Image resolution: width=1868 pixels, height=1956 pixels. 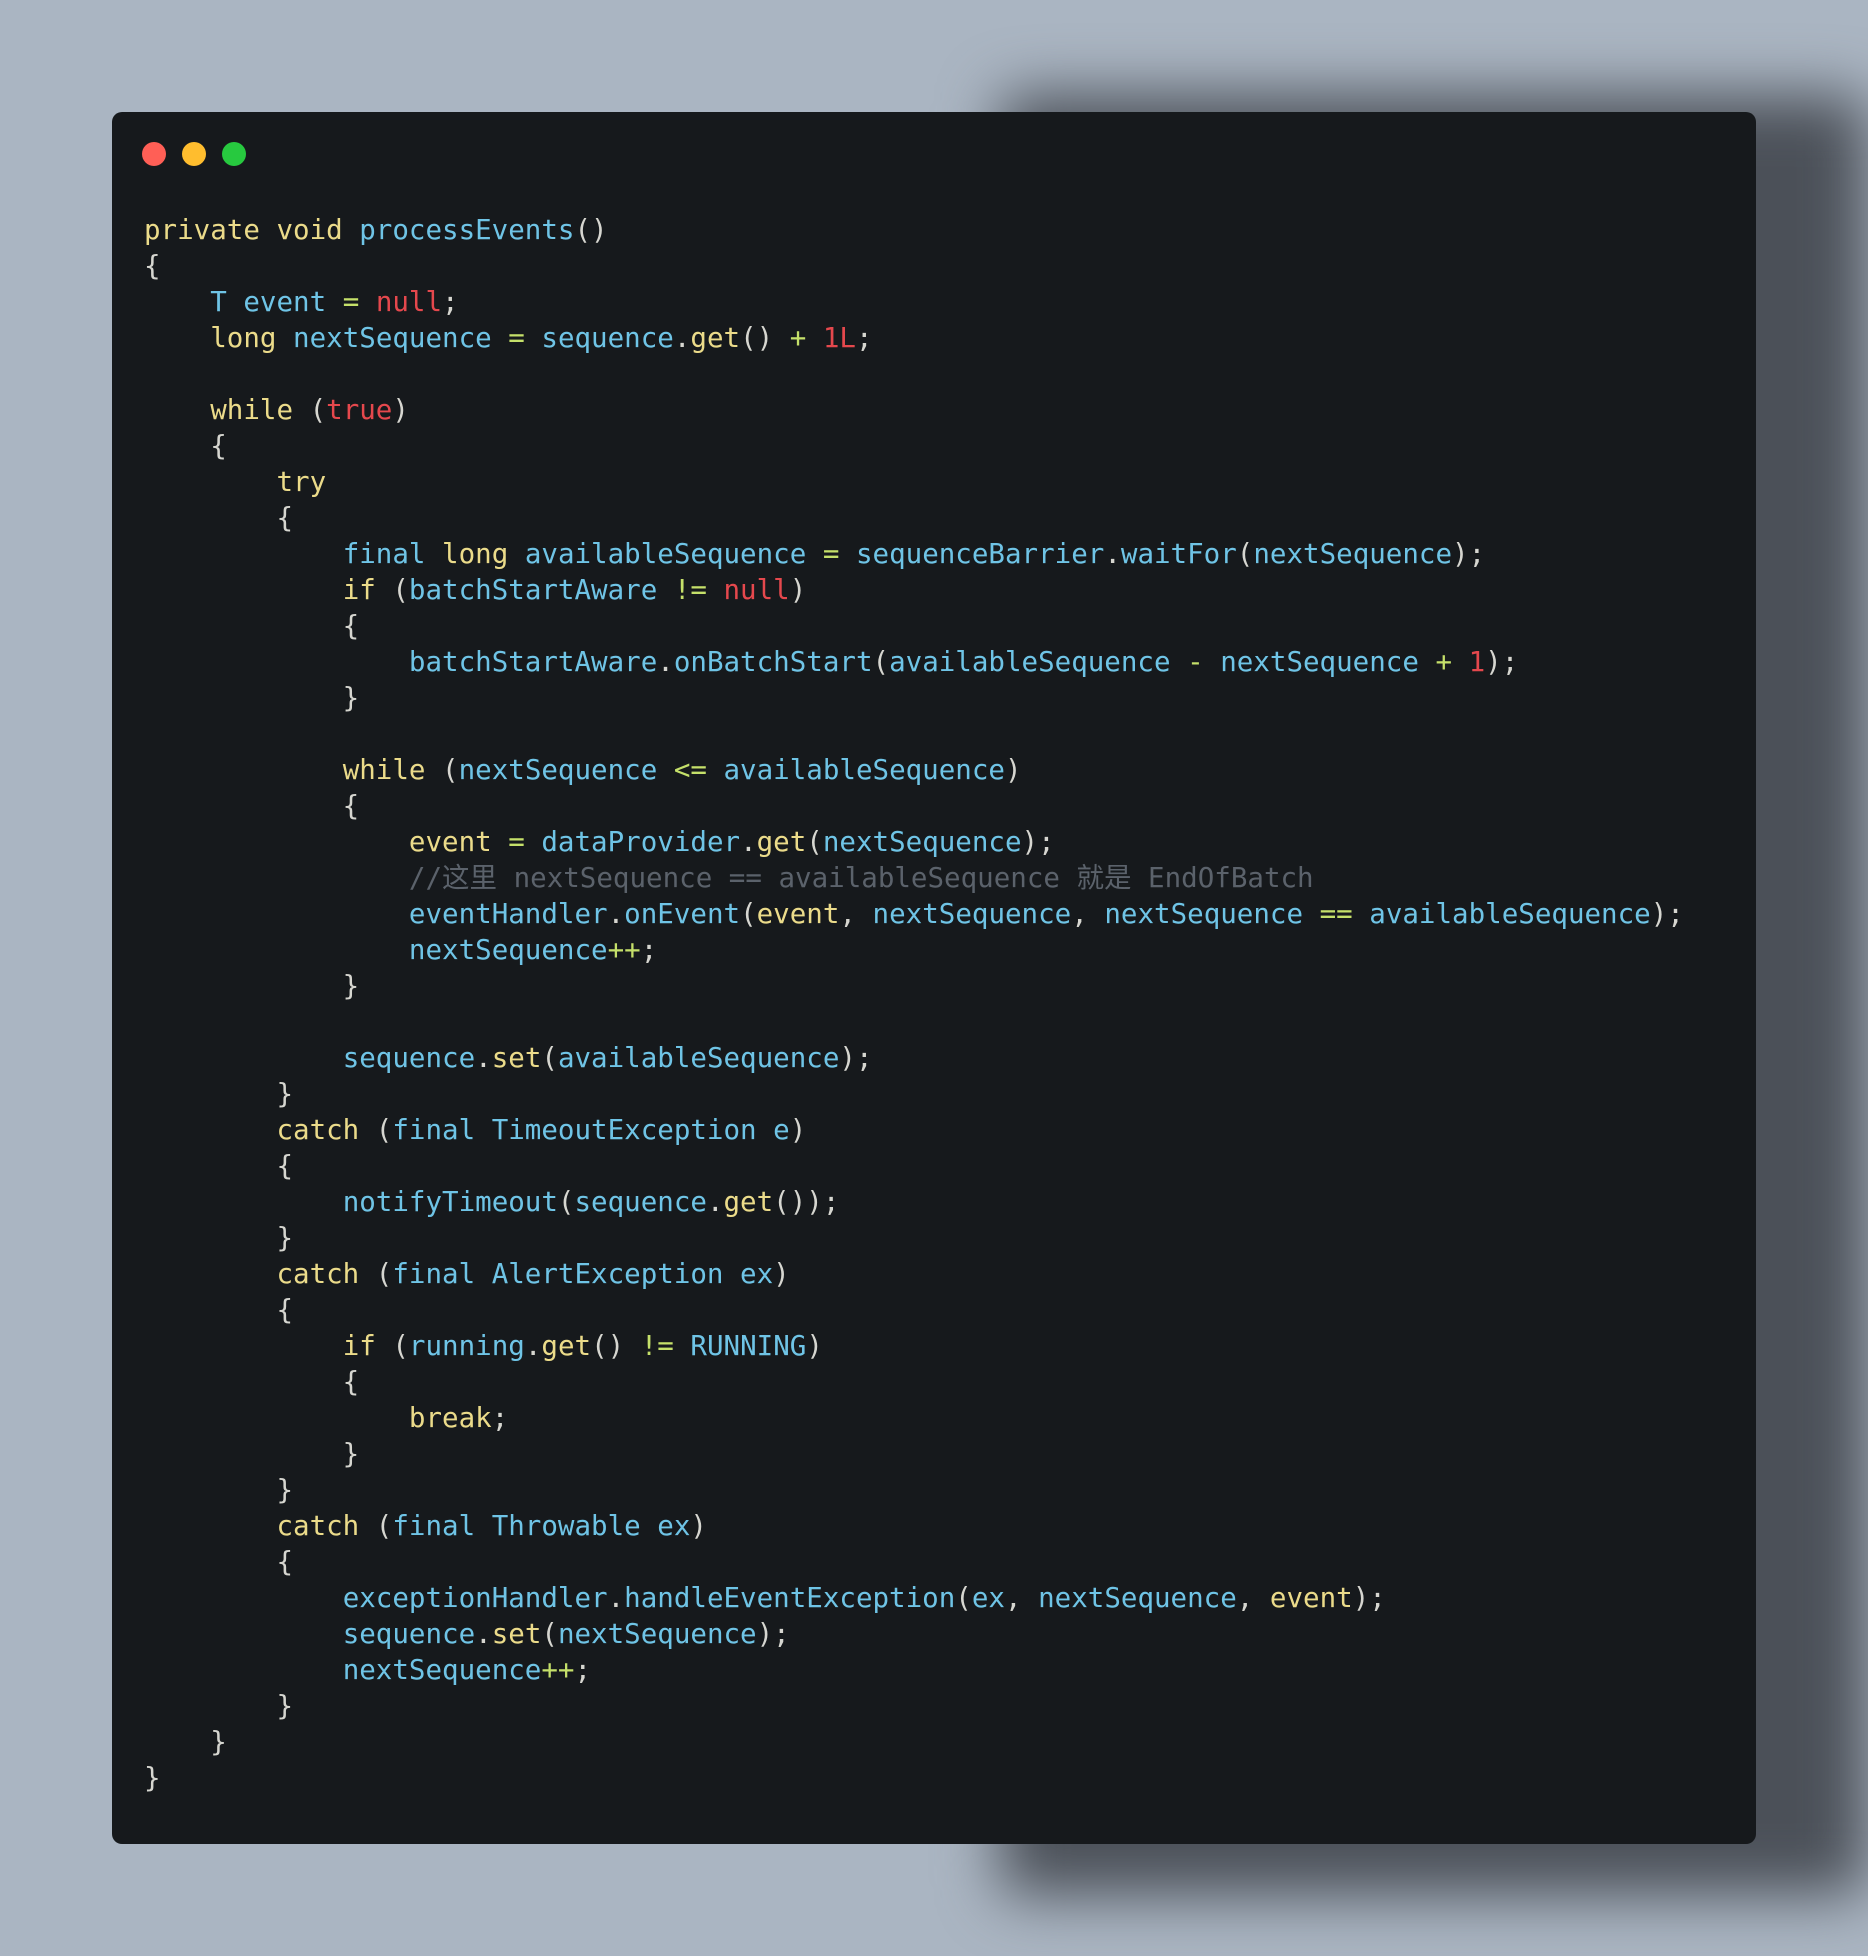 What do you see at coordinates (756, 590) in the screenshot?
I see `code-token-literal: null` at bounding box center [756, 590].